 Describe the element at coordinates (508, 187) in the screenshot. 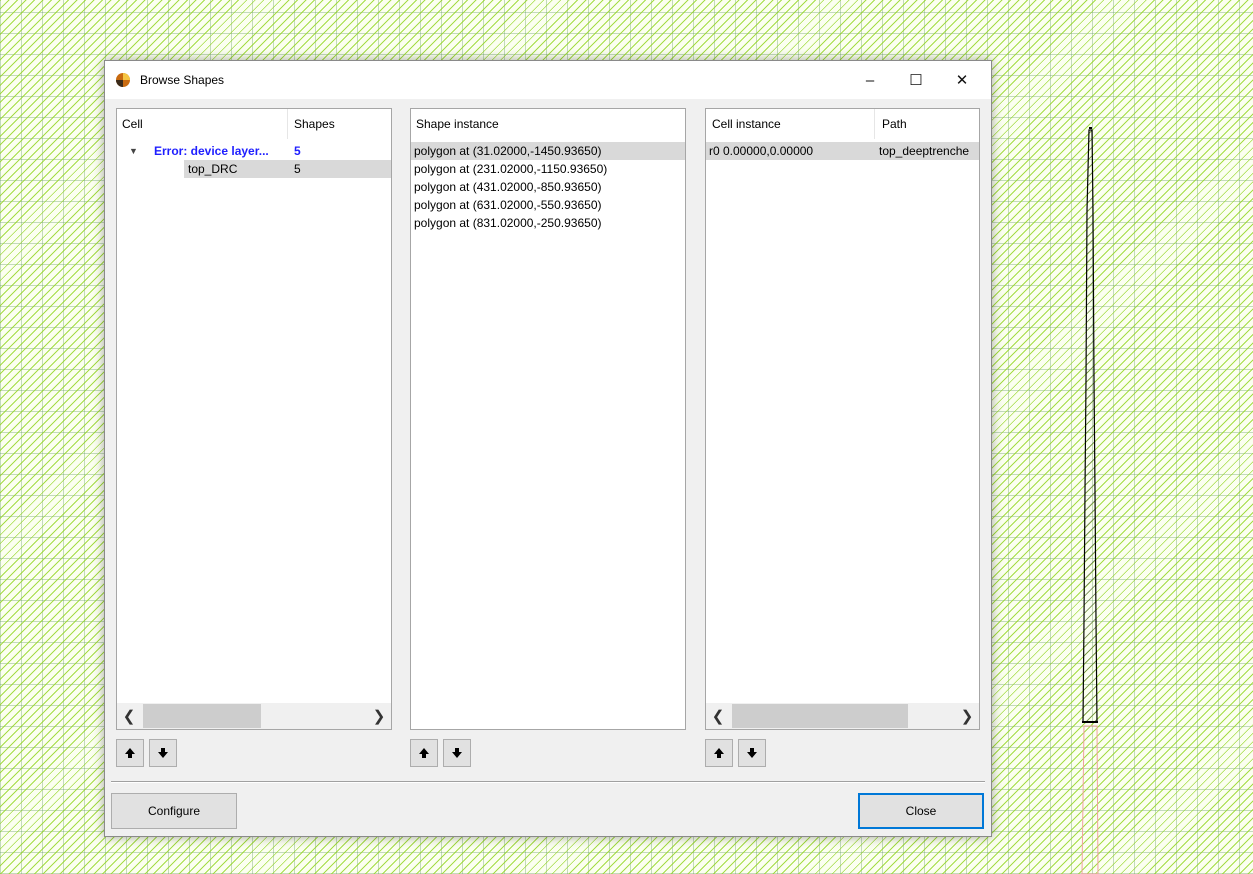

I see `shape-instance-text: polygon at (431.02000,-850.93650)` at that location.